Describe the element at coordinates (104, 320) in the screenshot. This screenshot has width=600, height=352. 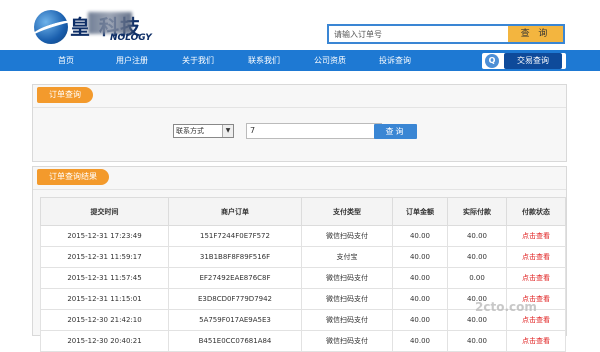
I see `submit-time-cell: 2015-12-30 21:42:10` at that location.